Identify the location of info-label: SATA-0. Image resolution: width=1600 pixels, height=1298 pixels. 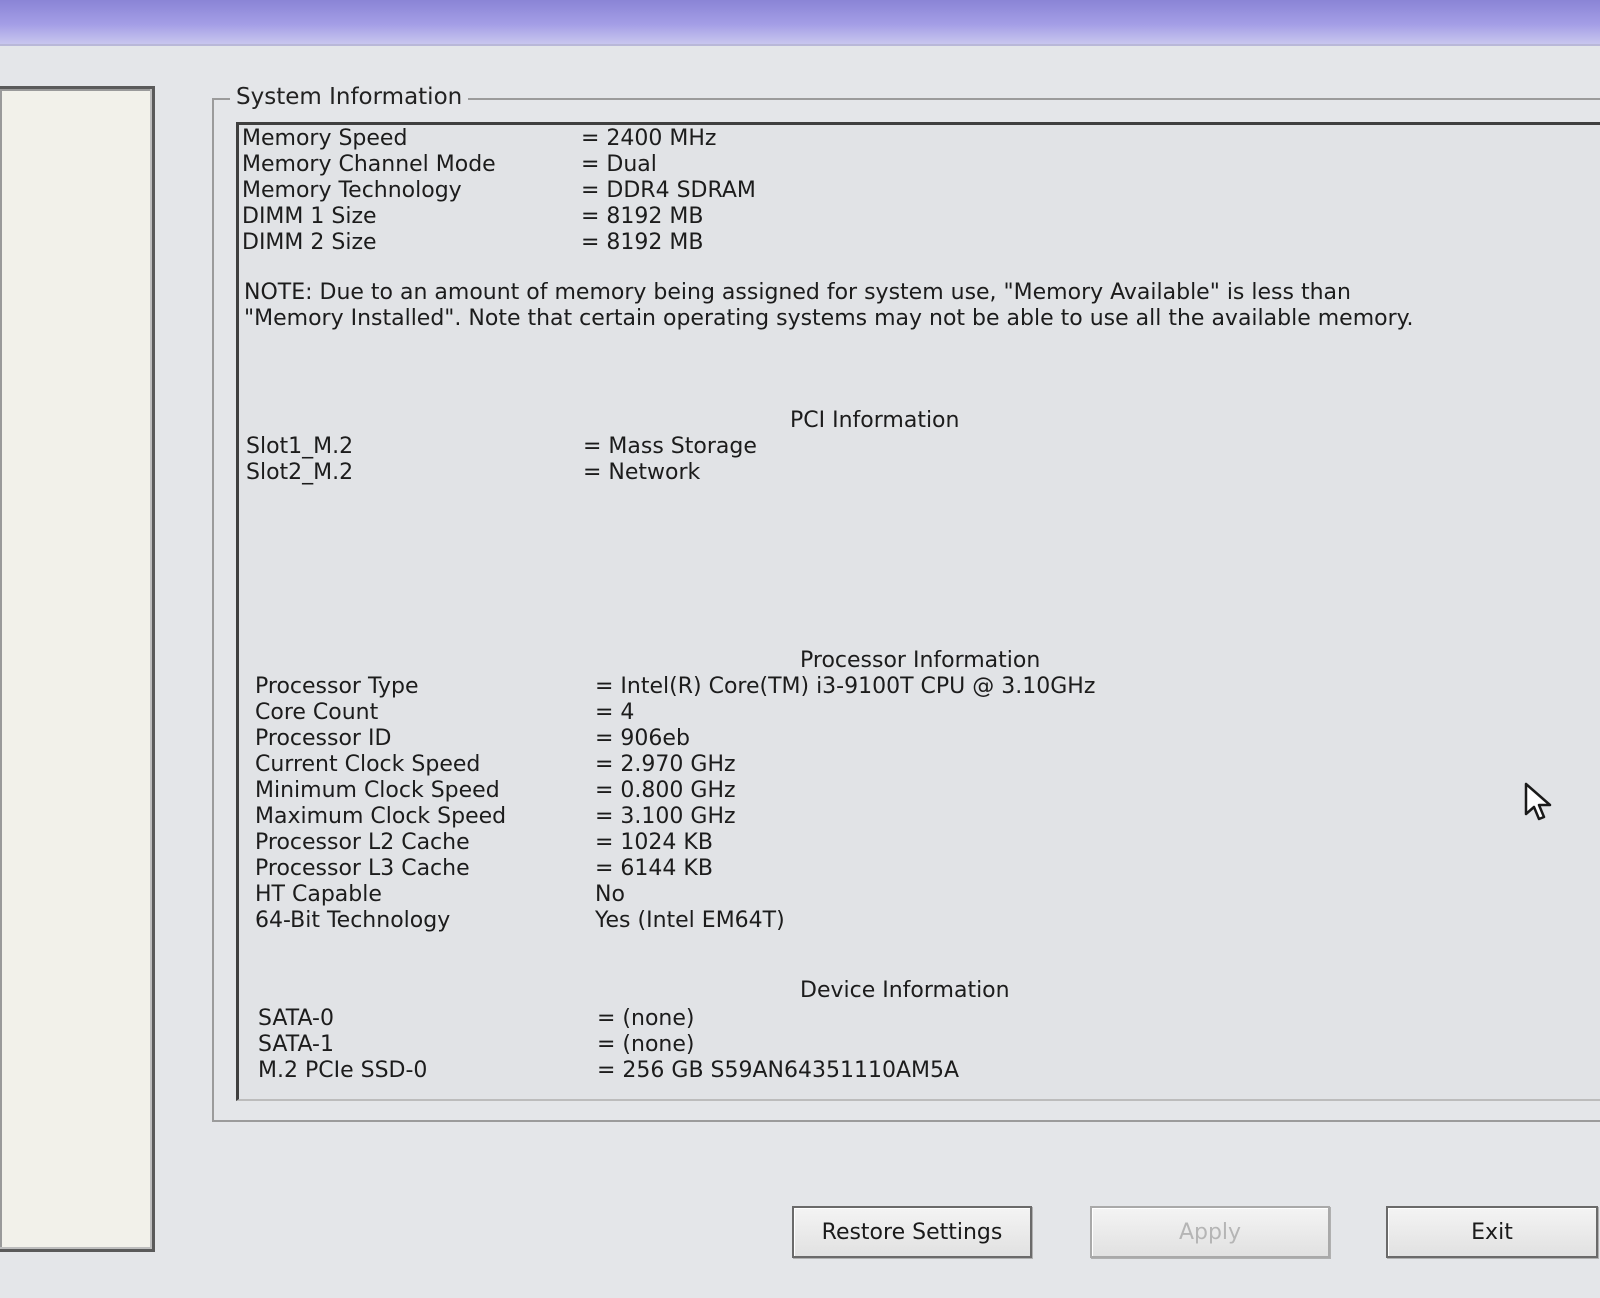
(296, 1018).